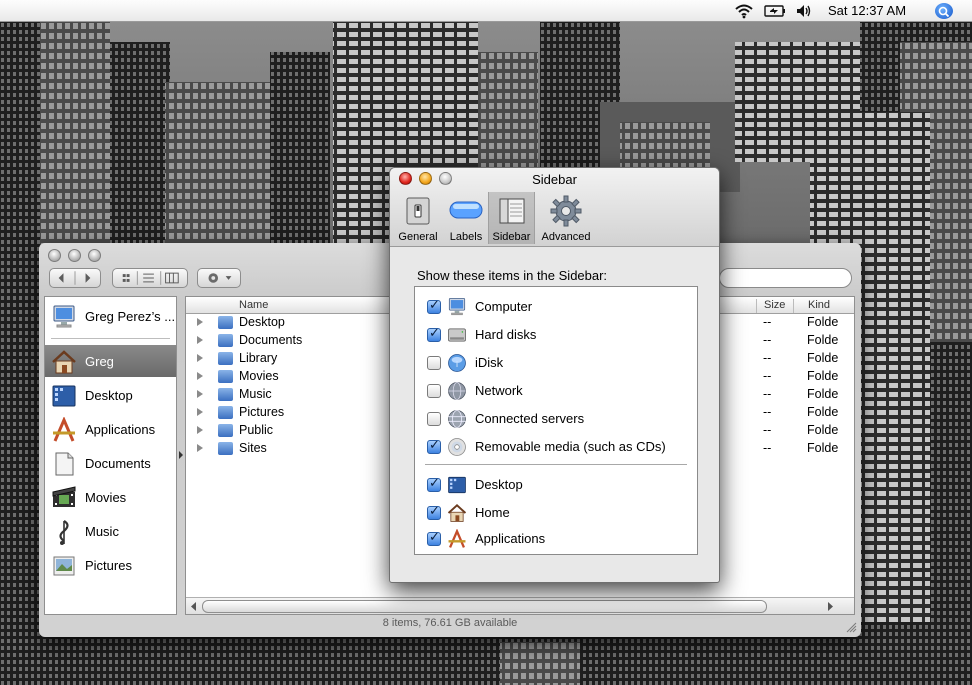 The height and width of the screenshot is (685, 972). I want to click on sidebar-item-desktop: Desktop, so click(110, 395).